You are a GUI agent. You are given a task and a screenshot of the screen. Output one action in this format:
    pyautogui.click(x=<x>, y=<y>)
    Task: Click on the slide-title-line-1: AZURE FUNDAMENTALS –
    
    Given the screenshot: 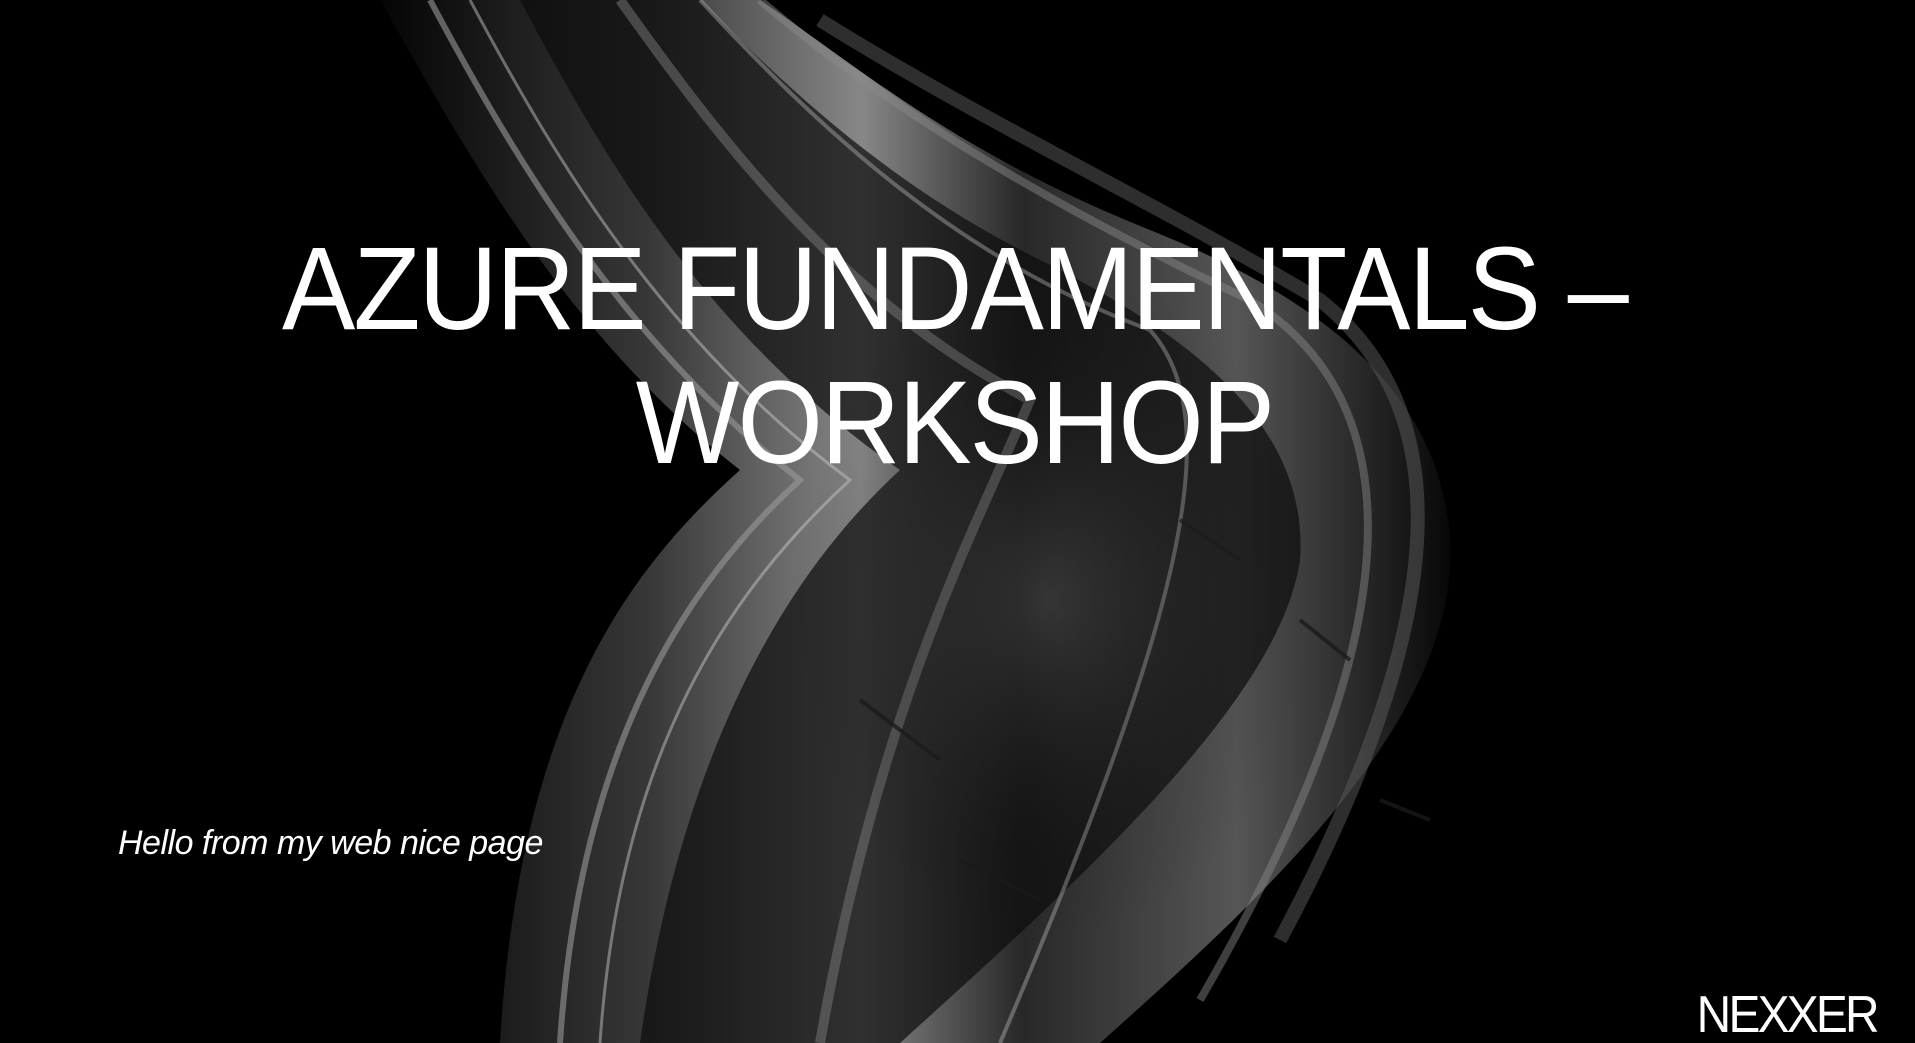 What is the action you would take?
    pyautogui.click(x=955, y=289)
    